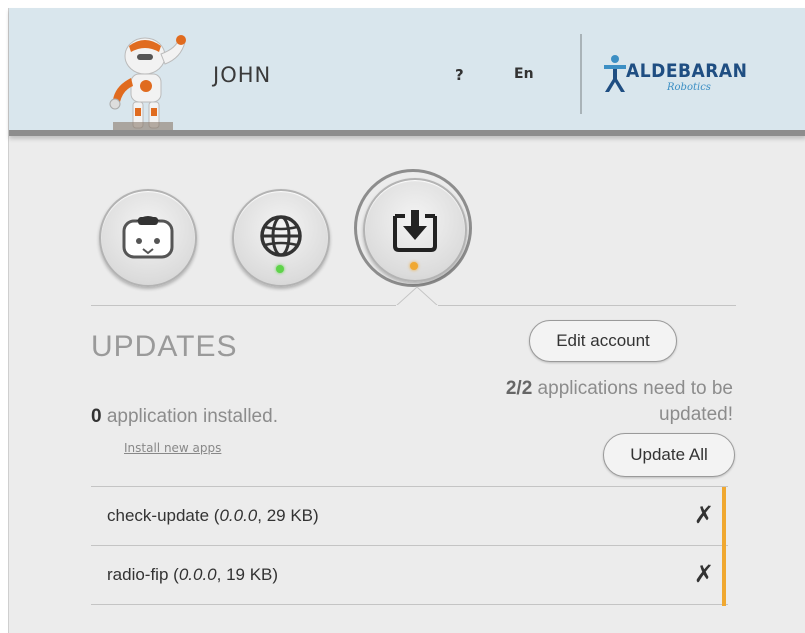 Image resolution: width=805 pixels, height=633 pixels. I want to click on app-name: check-update (0.0.0, 29 KB), so click(213, 516).